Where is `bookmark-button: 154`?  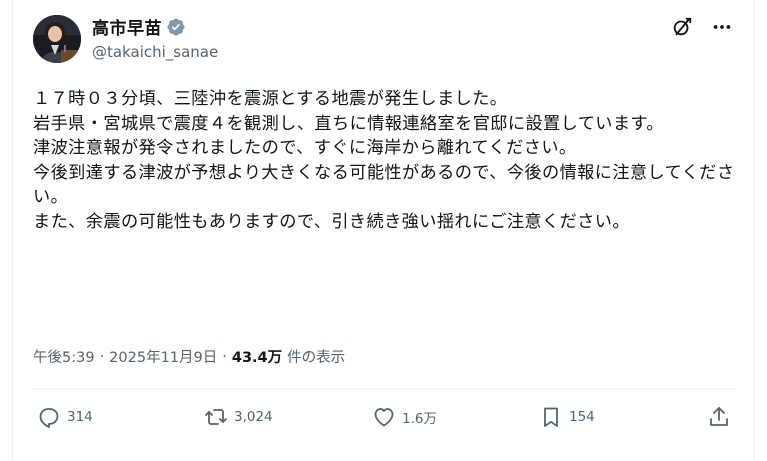
bookmark-button: 154 is located at coordinates (567, 417).